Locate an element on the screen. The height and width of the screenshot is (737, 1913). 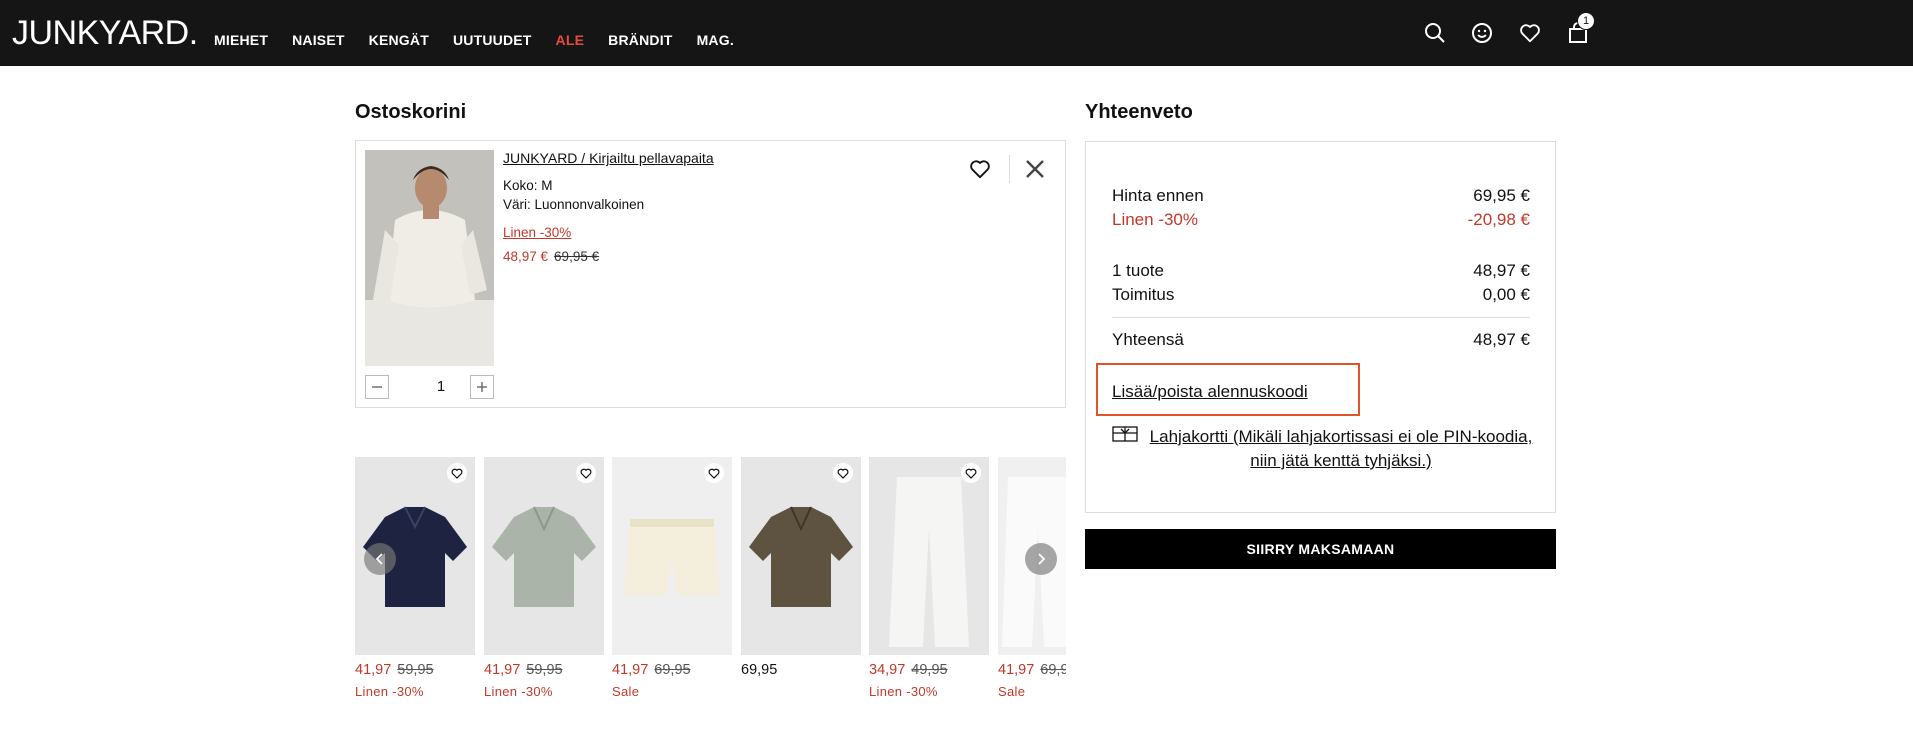
nav-item-miehet: MIEHET is located at coordinates (241, 40).